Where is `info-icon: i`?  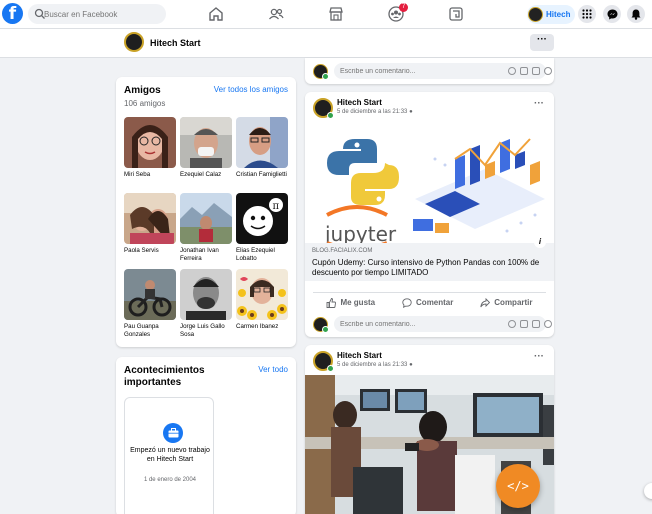 info-icon: i is located at coordinates (540, 242).